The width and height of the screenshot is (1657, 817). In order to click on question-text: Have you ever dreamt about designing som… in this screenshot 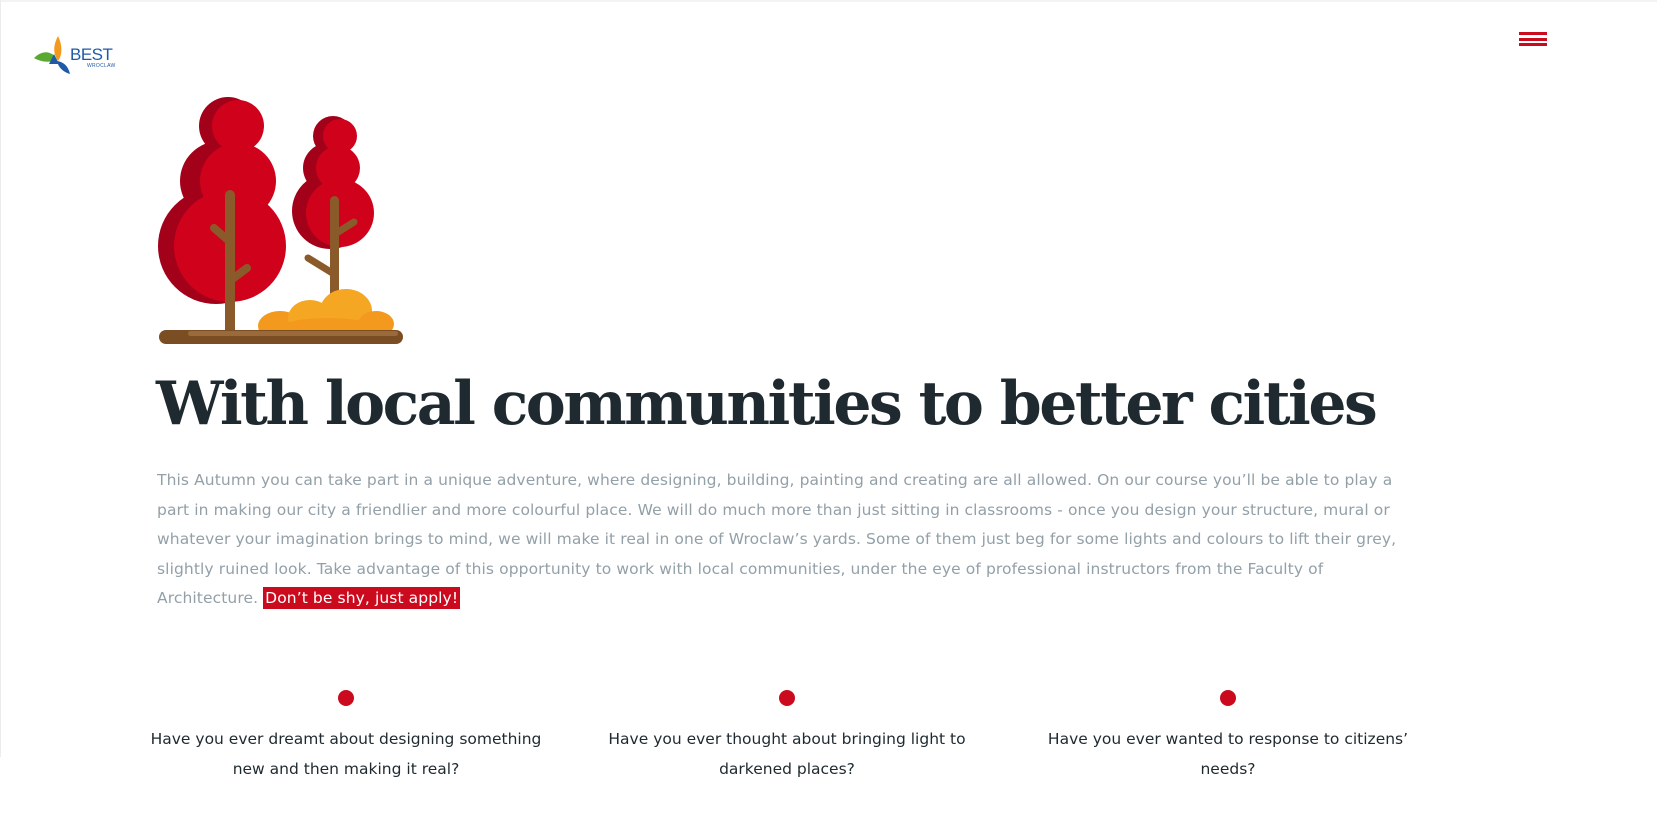, I will do `click(346, 754)`.